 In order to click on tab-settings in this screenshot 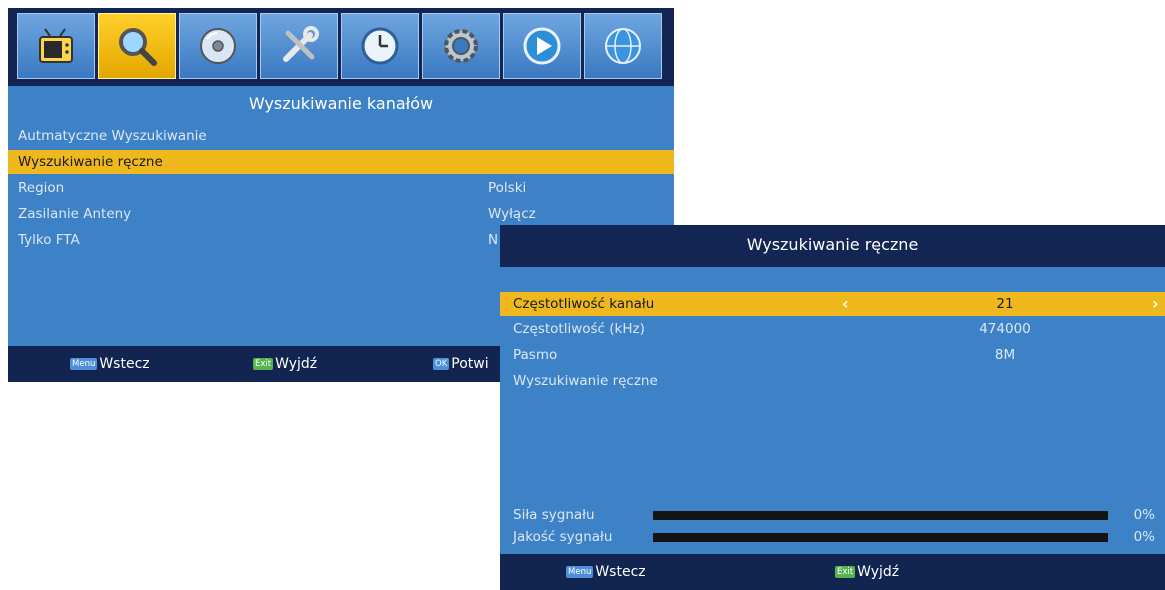, I will do `click(461, 46)`.